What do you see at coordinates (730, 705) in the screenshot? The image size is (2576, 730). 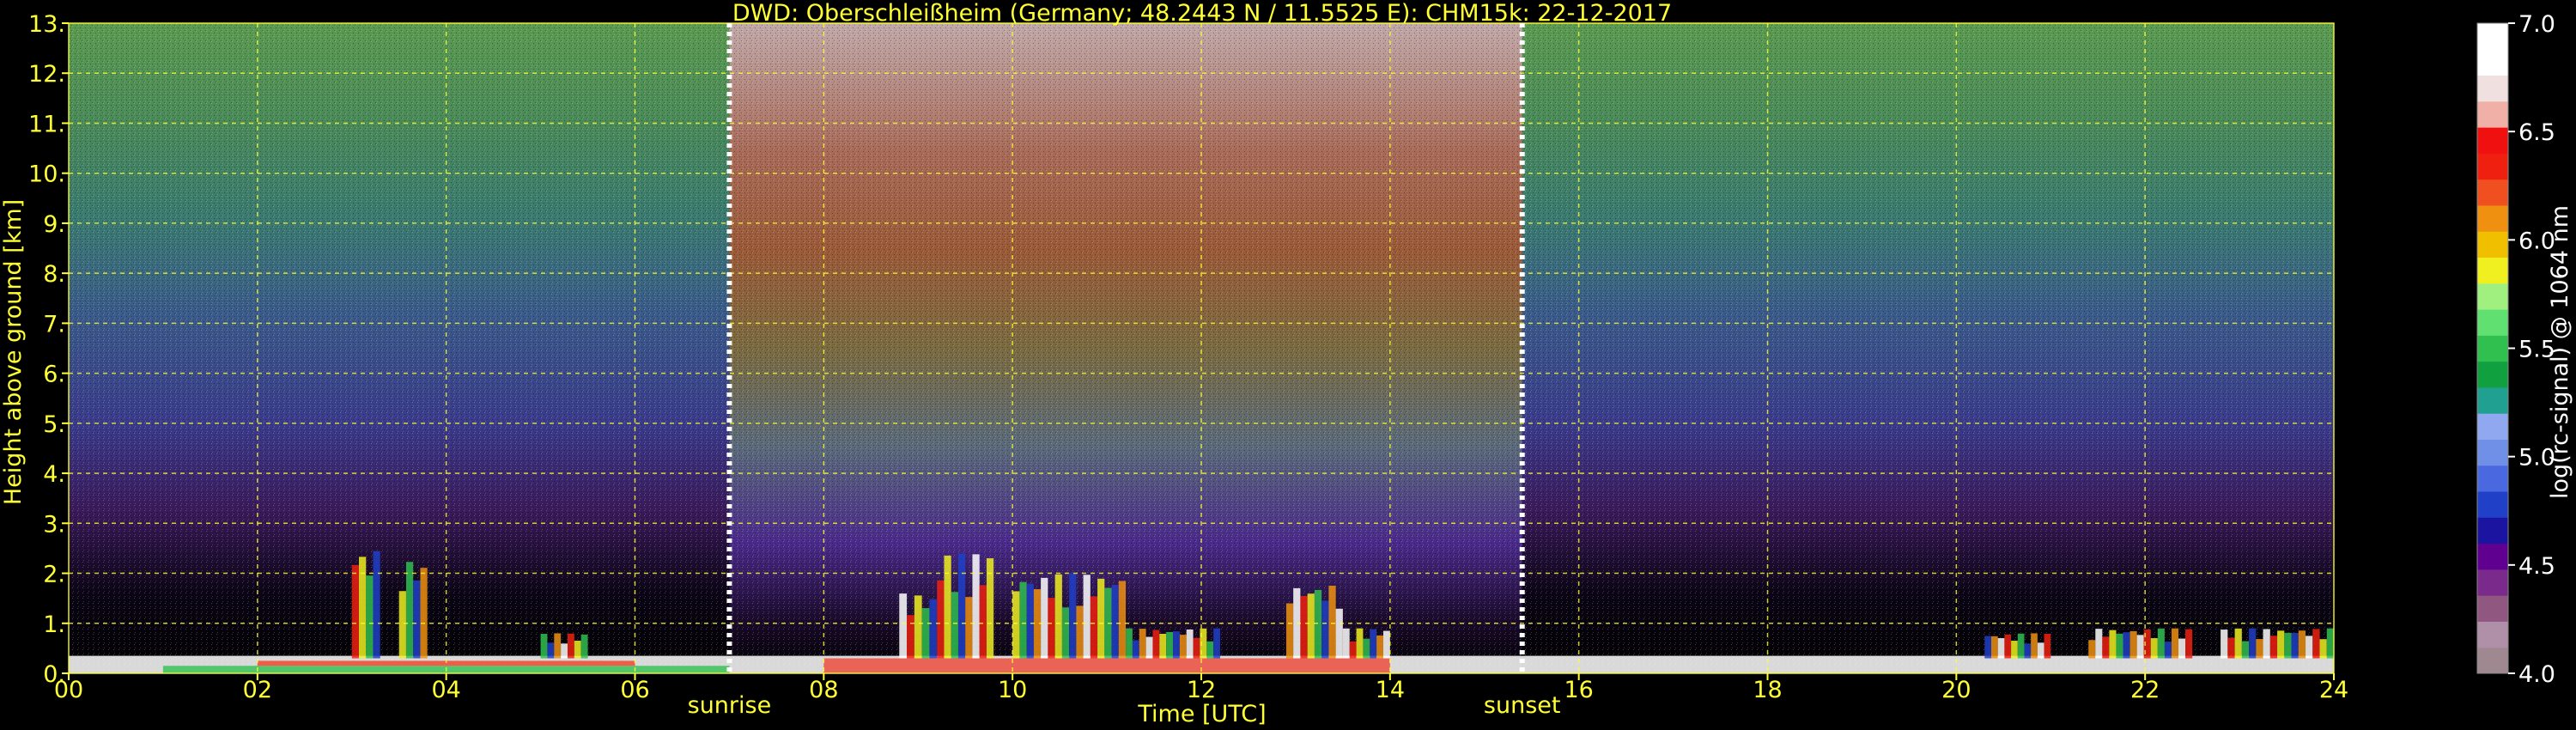 I see `marker-label-sunrise: sunrise` at bounding box center [730, 705].